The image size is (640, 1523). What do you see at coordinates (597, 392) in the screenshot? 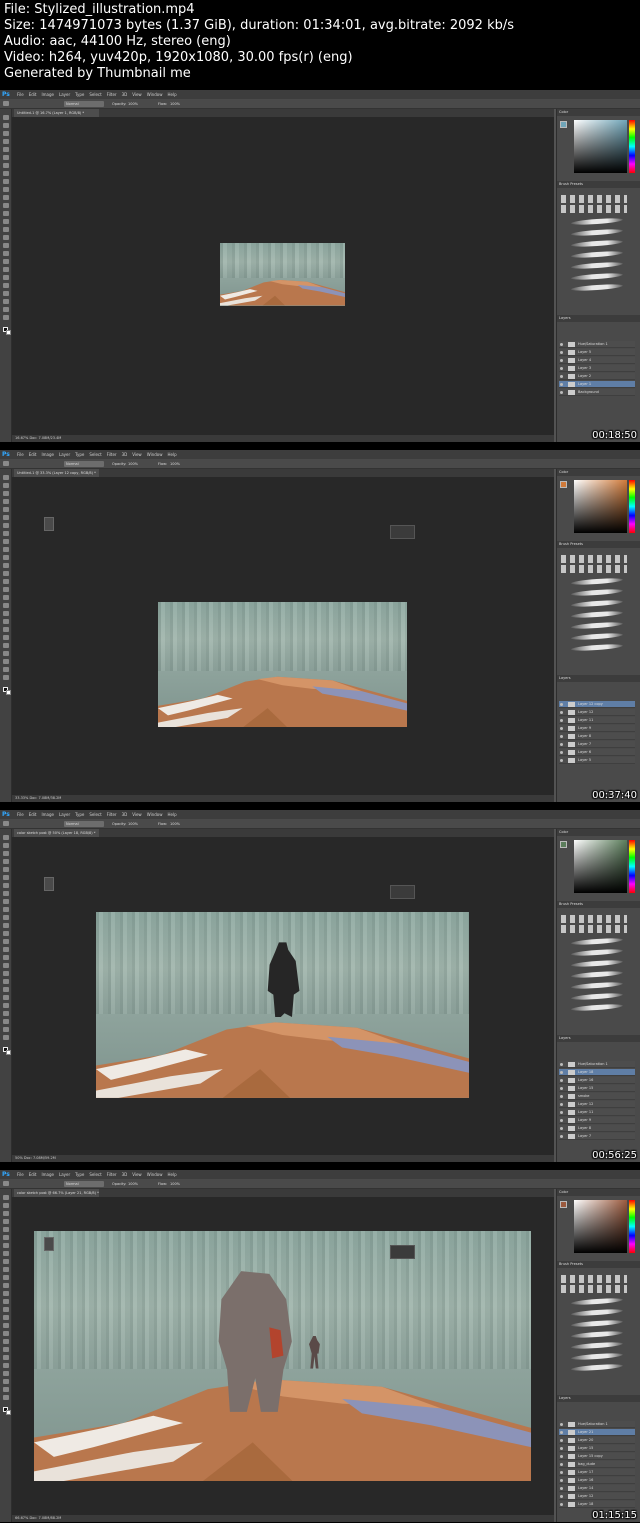
I see `layer-row: Background` at bounding box center [597, 392].